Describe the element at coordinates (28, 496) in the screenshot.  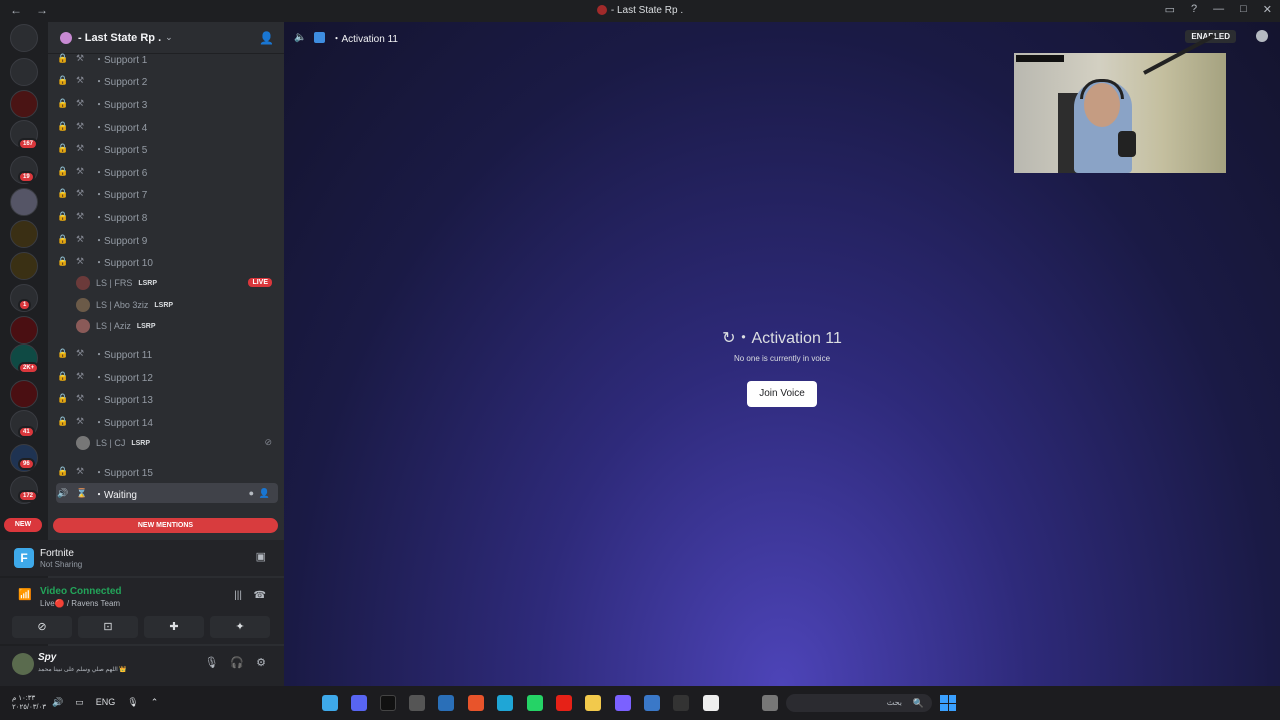
I see `unread-badge: 172` at that location.